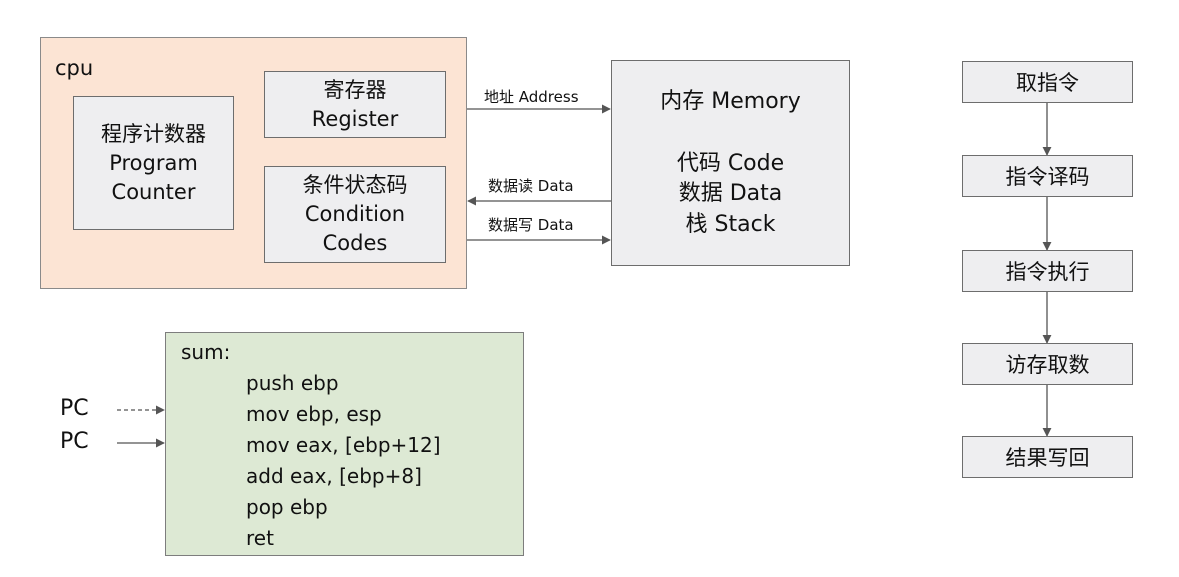 This screenshot has height=577, width=1179. Describe the element at coordinates (334, 476) in the screenshot. I see `code-line: add eax, [ebp+8]` at that location.